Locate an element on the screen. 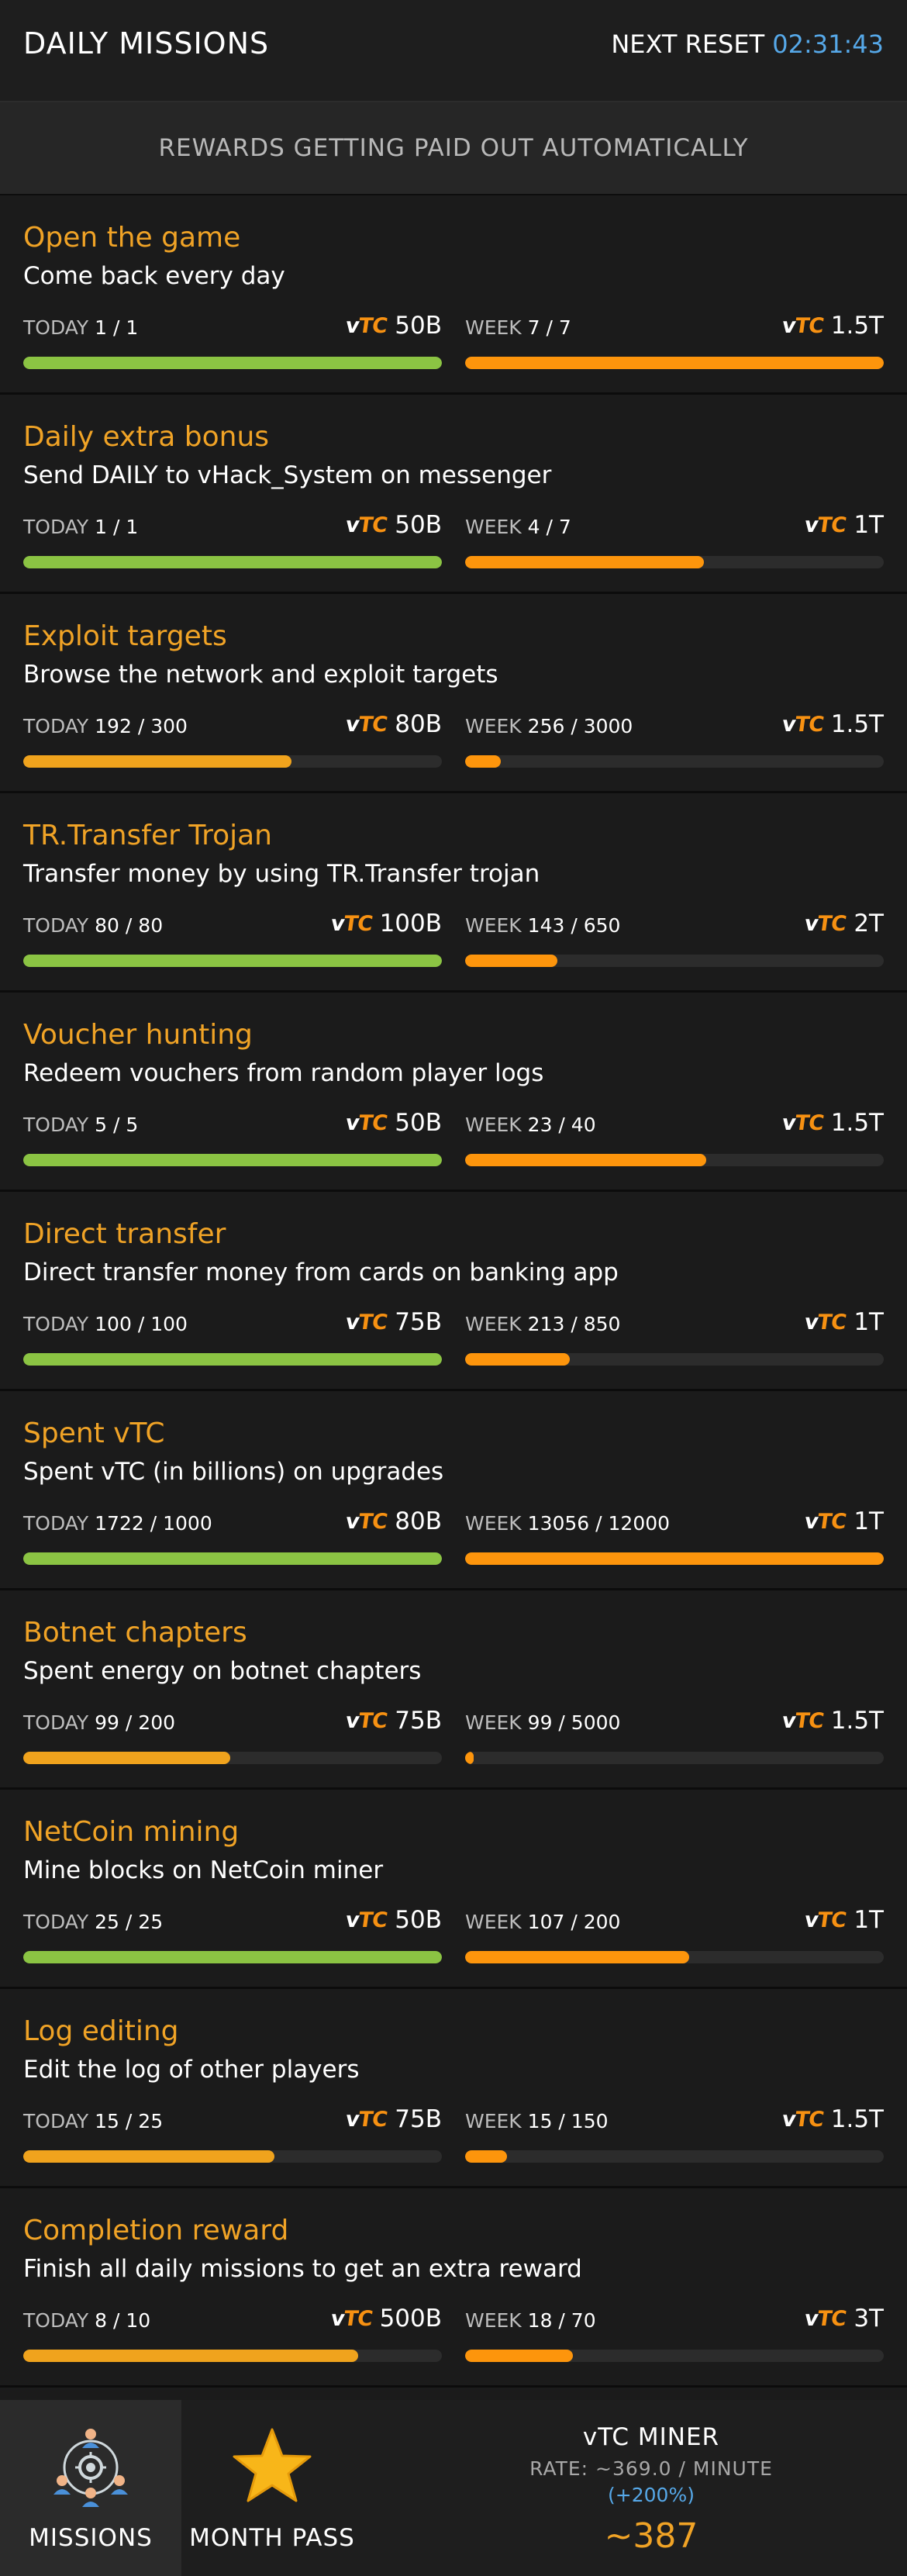 The image size is (907, 2576). today-reward: vTC 500B is located at coordinates (385, 2319).